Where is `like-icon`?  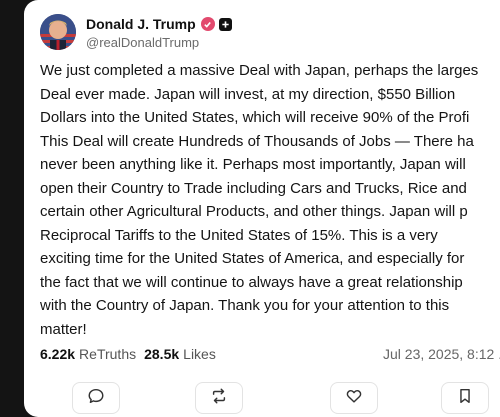
like-icon is located at coordinates (354, 398).